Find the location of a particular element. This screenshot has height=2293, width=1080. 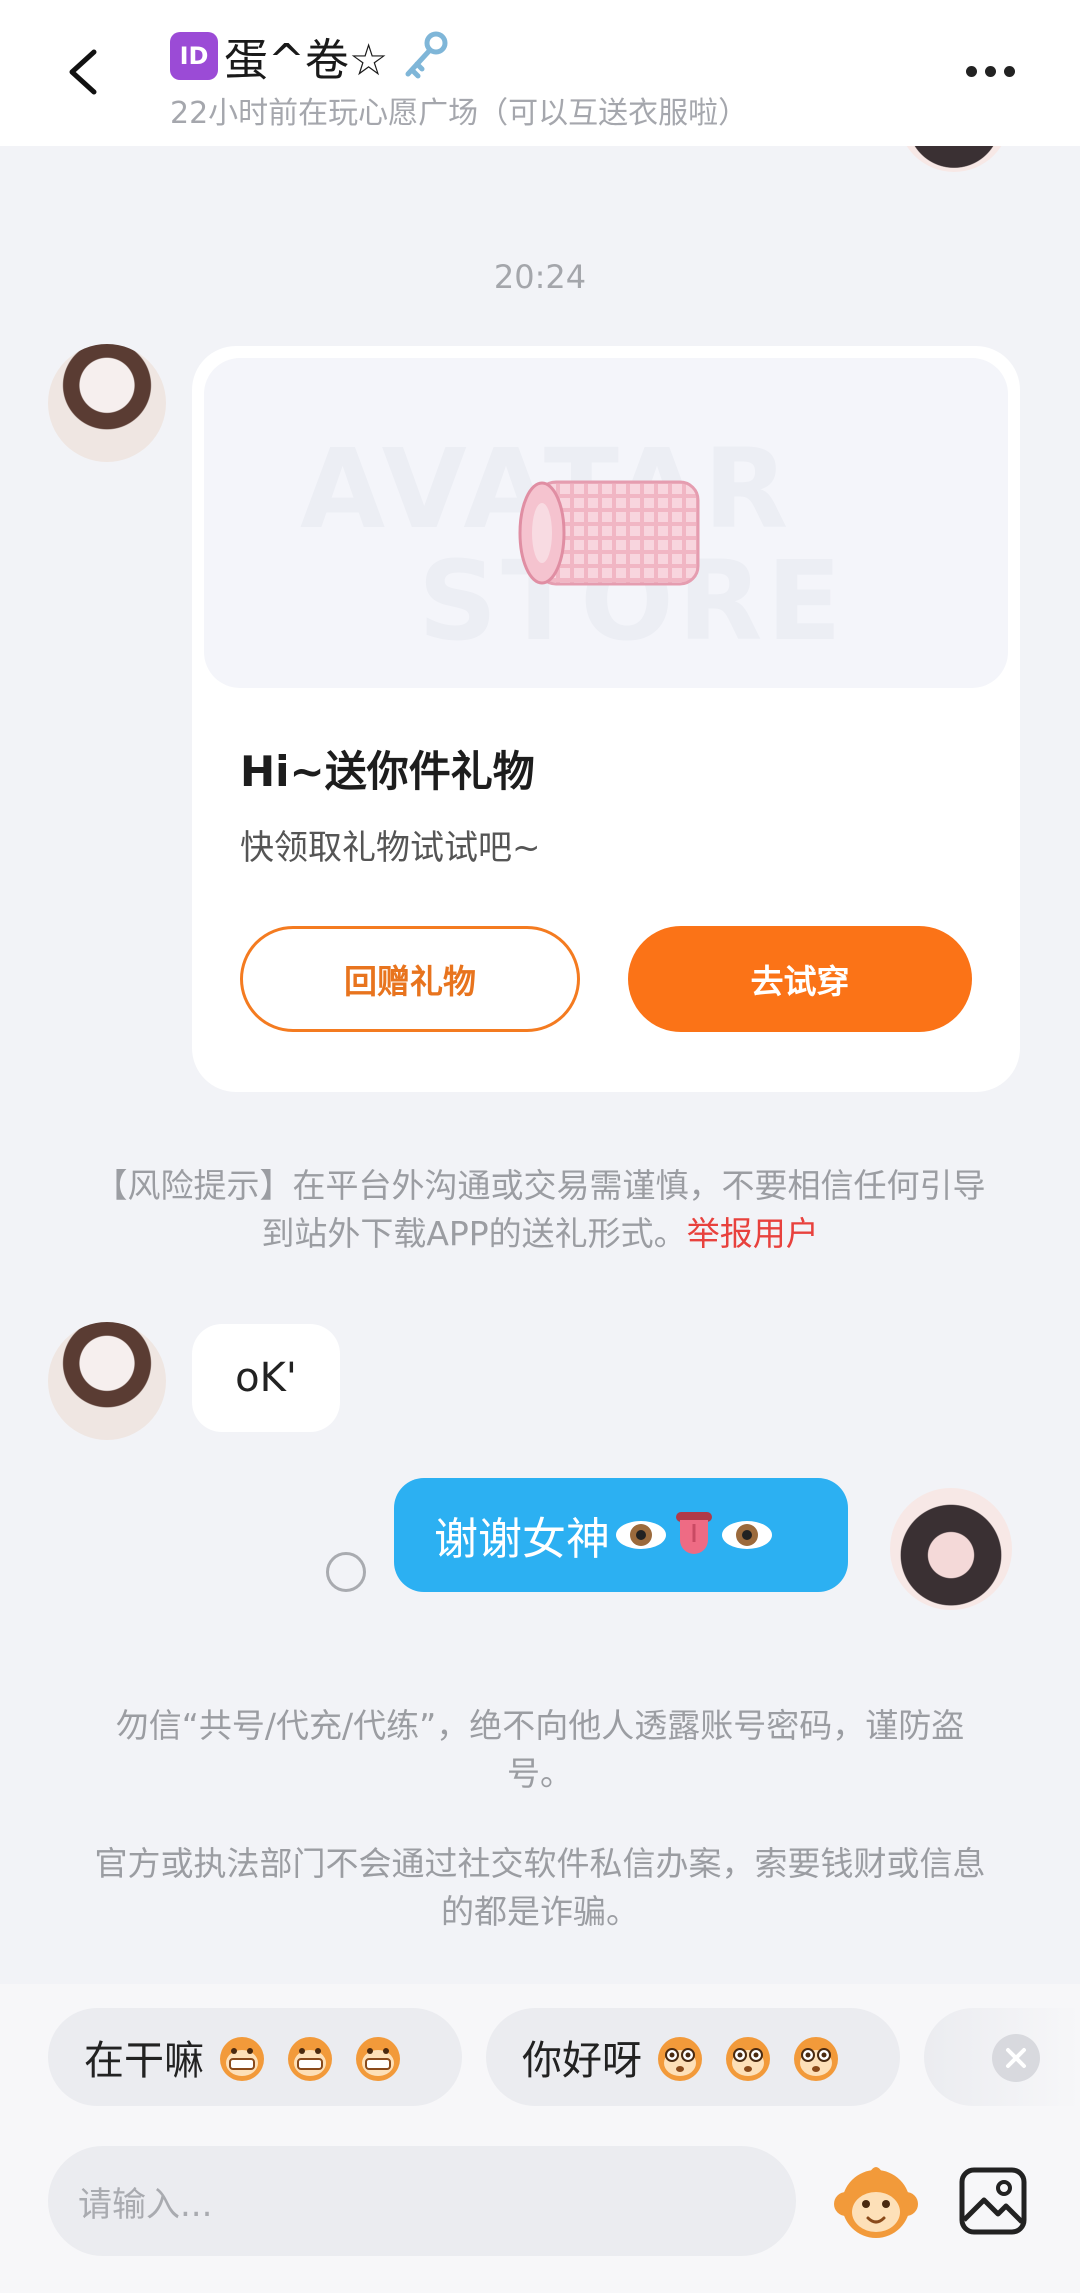

close-quick-replies-button is located at coordinates (1016, 2058).